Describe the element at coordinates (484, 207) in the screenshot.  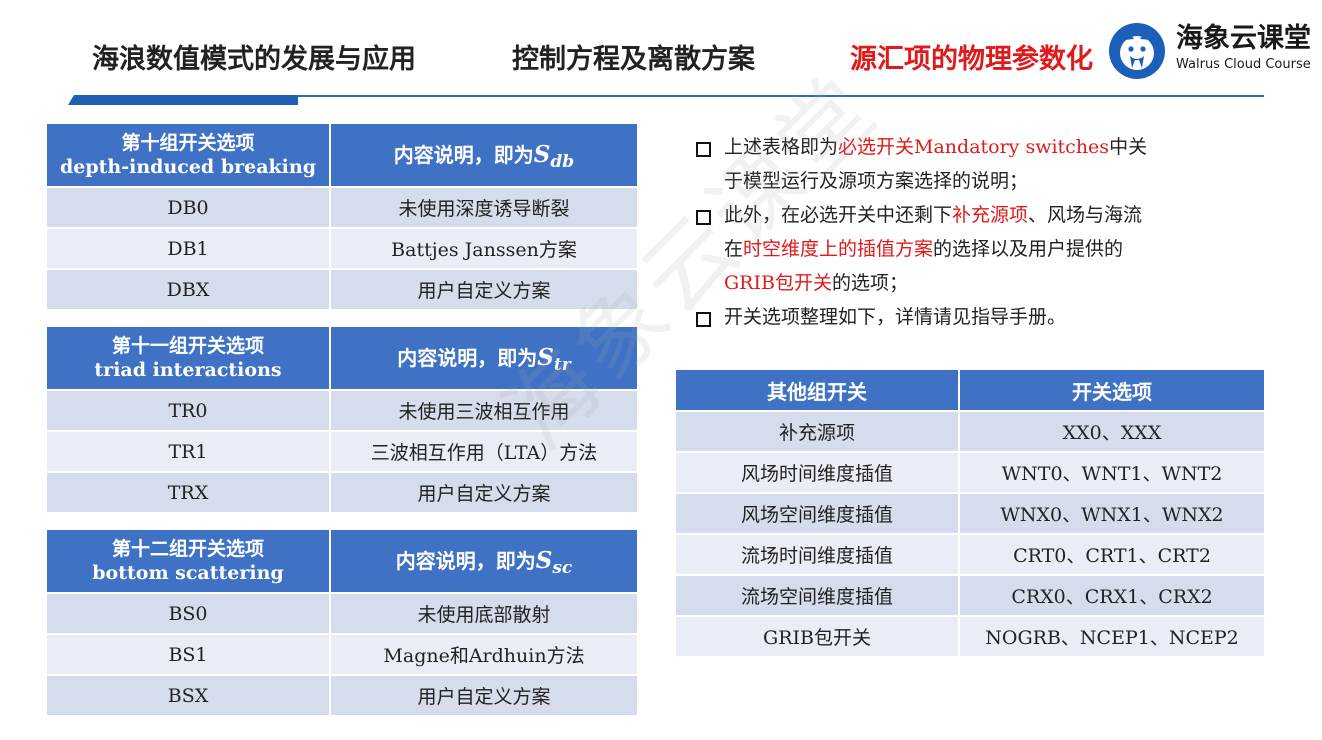
I see `switch-desc: 未使用深度诱导断裂` at that location.